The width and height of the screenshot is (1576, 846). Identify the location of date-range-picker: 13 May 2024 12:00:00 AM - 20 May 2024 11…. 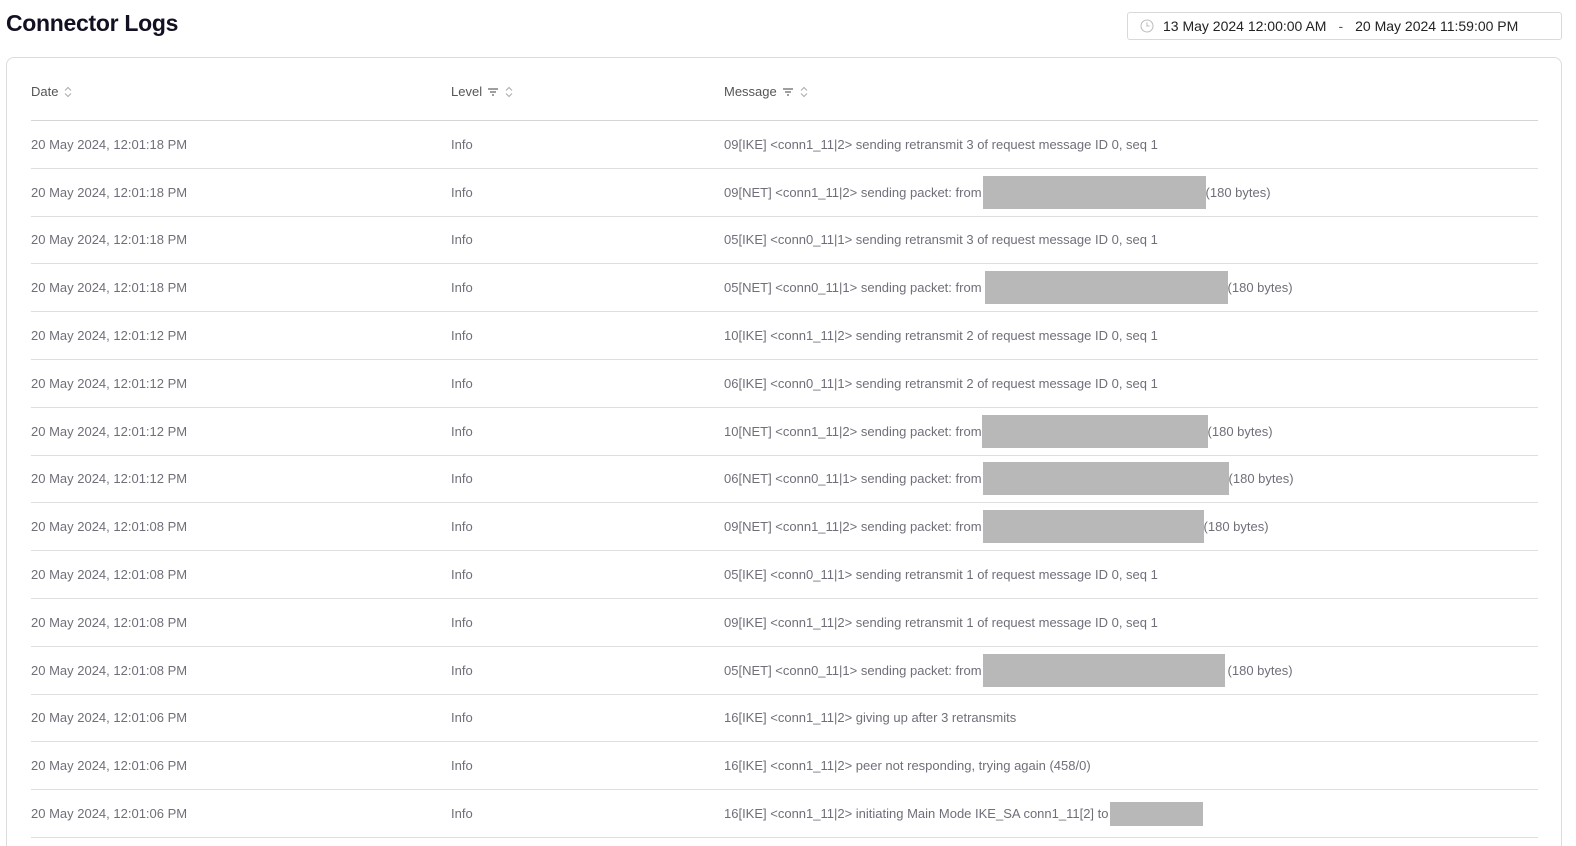
(1344, 26).